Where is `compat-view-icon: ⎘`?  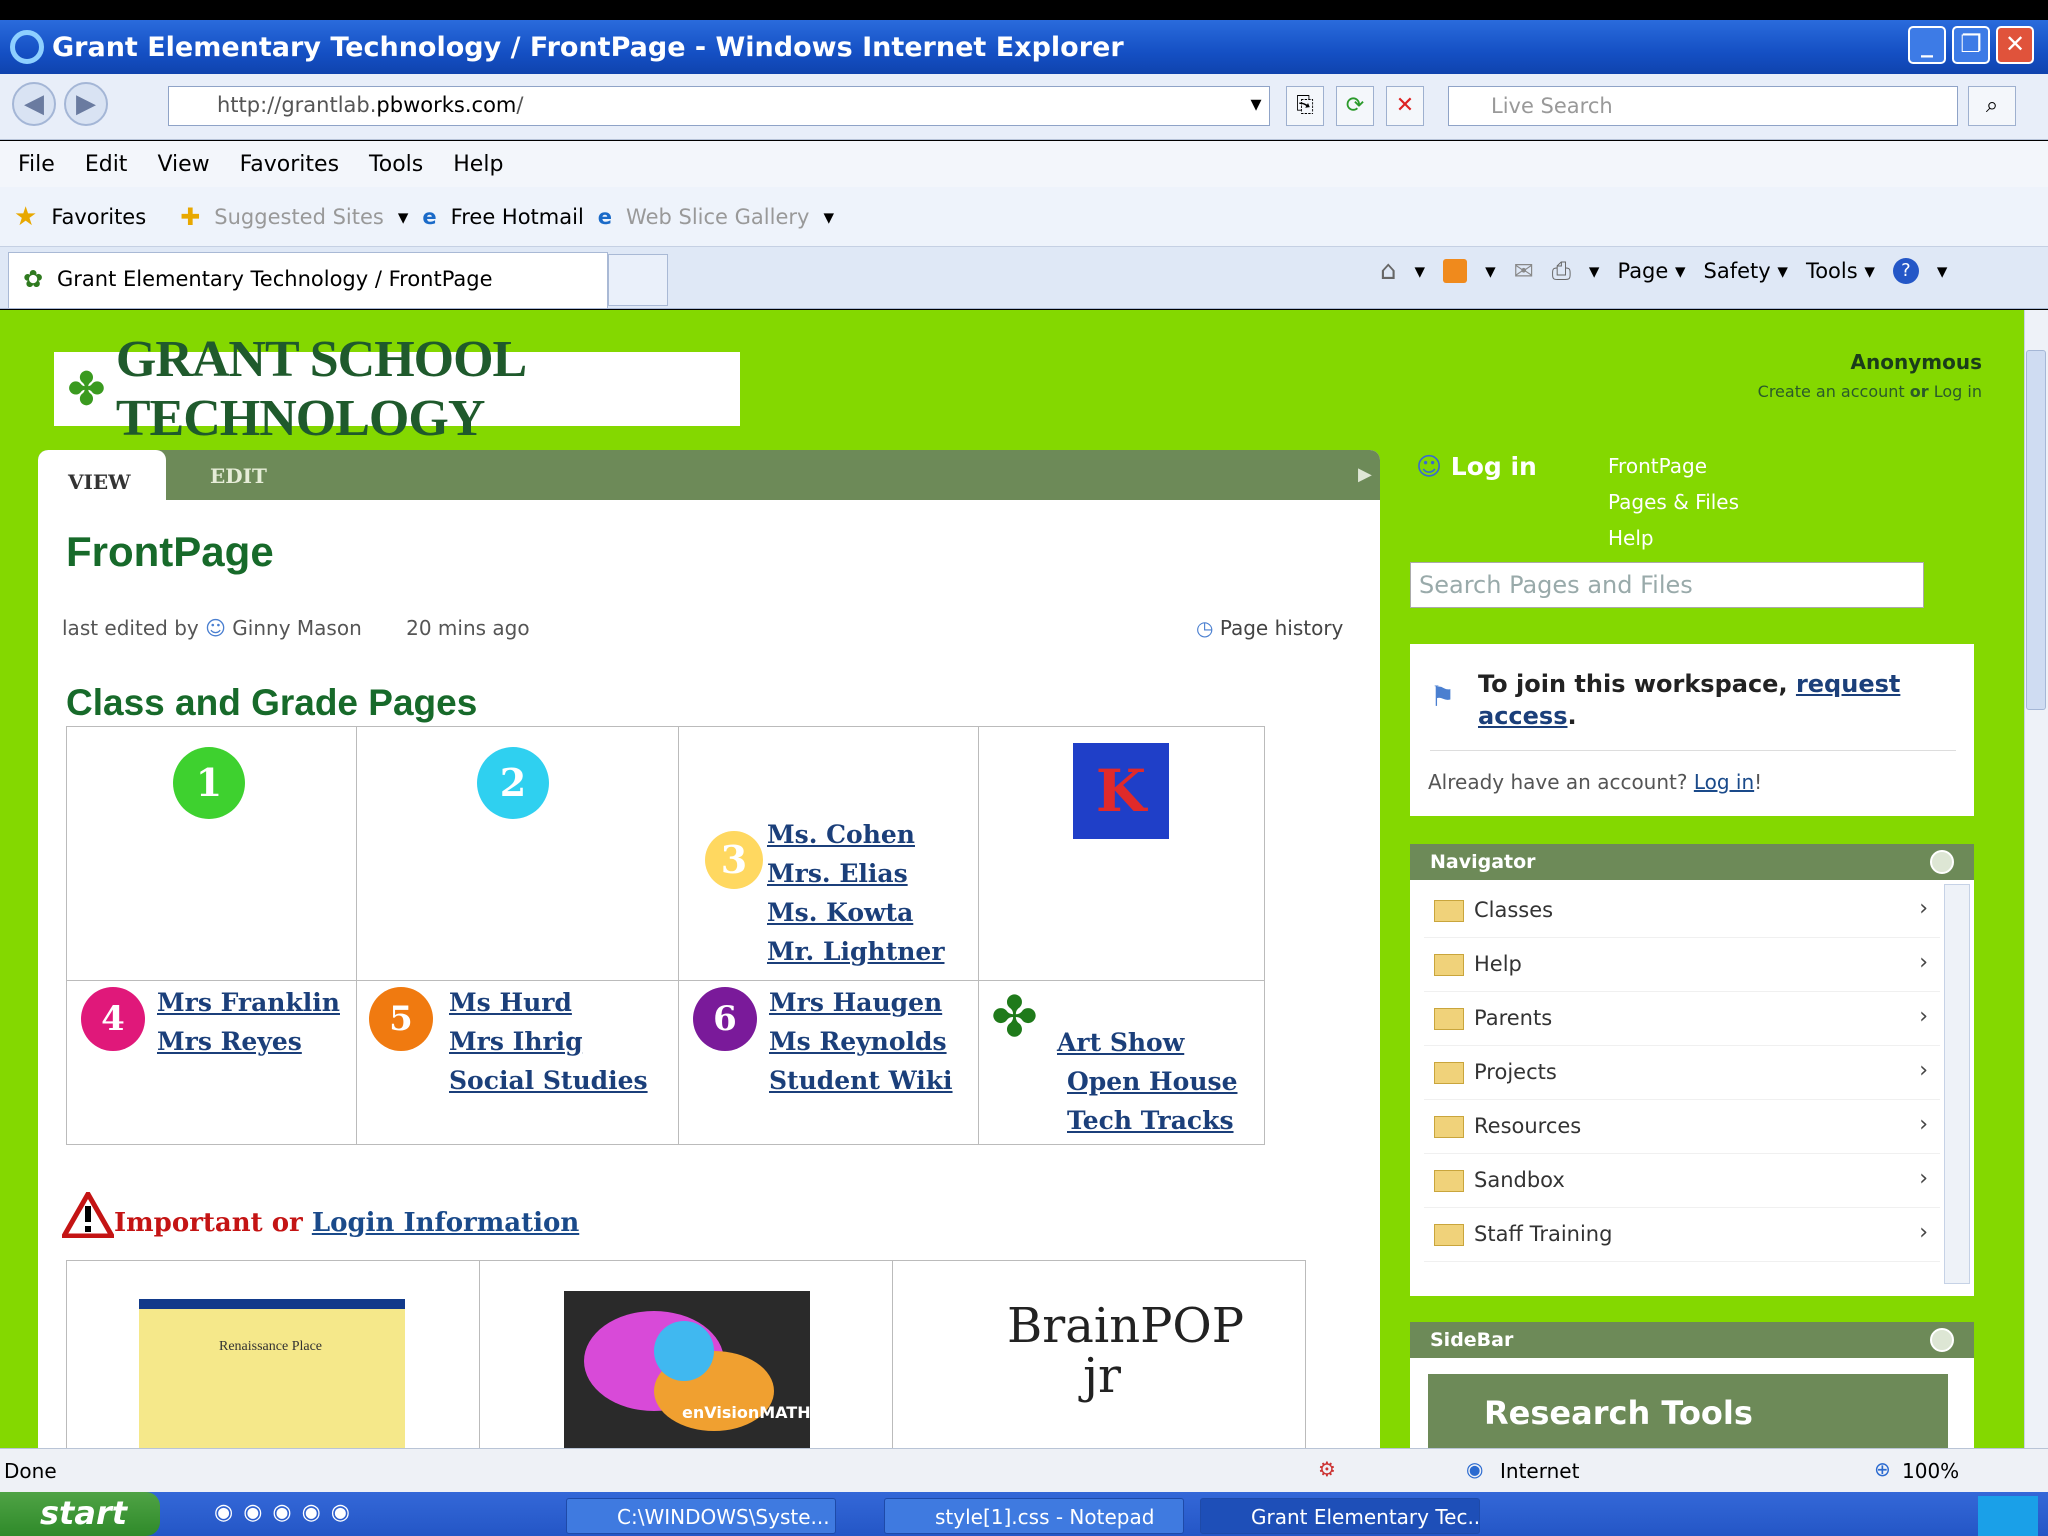 compat-view-icon: ⎘ is located at coordinates (1305, 106).